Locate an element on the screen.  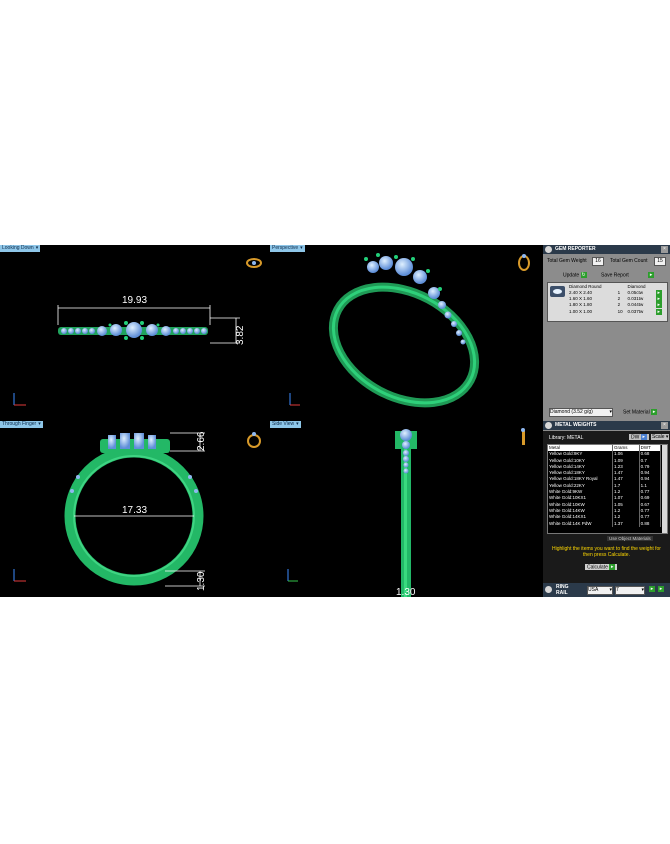
viewport-looking-down: Looking Down ▾ 19.93 3.82 is located at coordinates (134, 332).